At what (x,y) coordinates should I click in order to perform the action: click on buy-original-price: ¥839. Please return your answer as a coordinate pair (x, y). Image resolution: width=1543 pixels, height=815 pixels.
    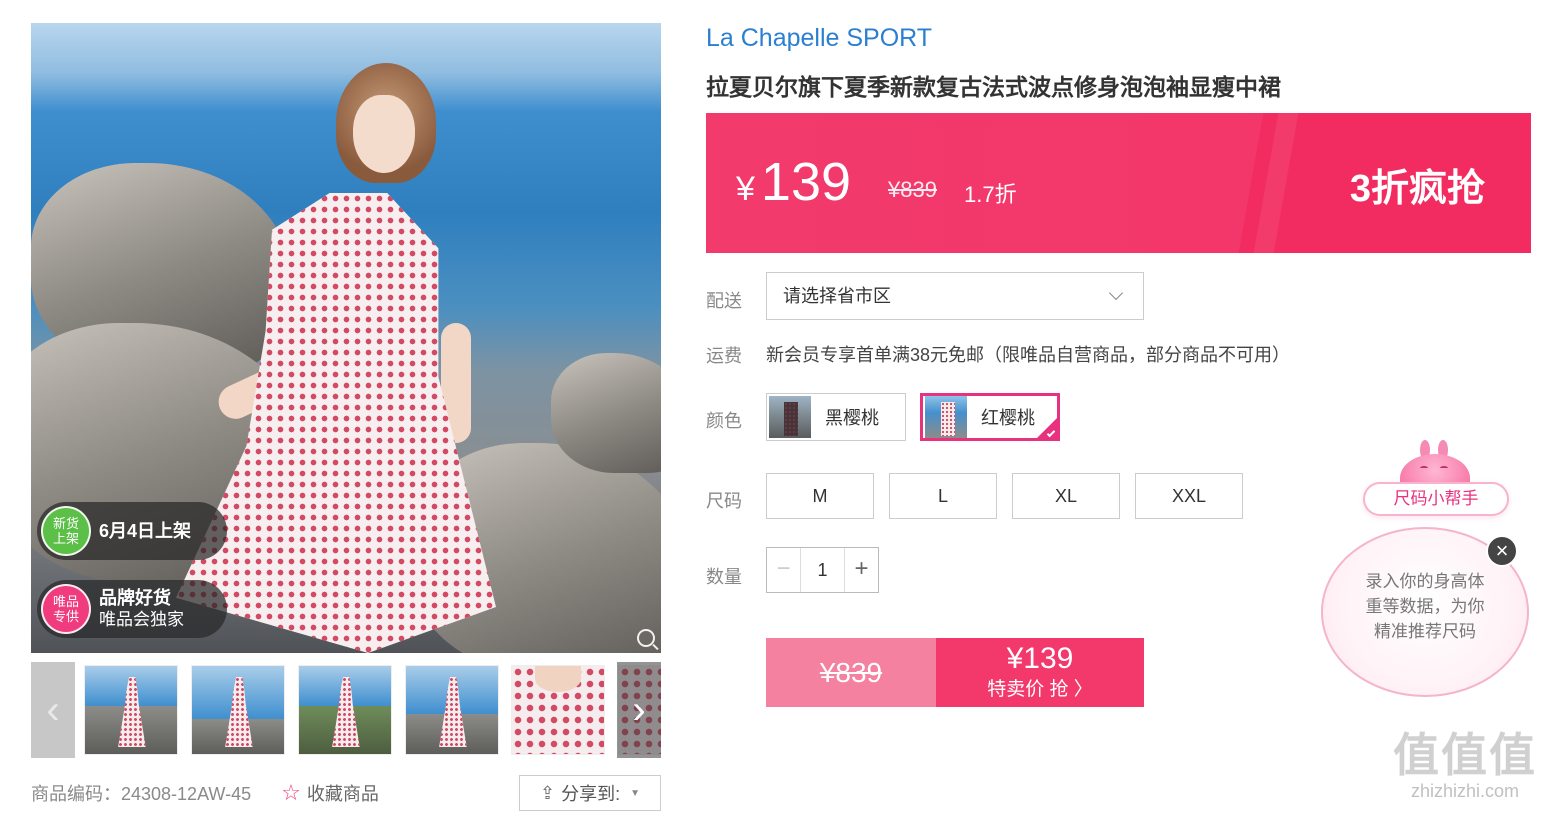
    Looking at the image, I should click on (851, 672).